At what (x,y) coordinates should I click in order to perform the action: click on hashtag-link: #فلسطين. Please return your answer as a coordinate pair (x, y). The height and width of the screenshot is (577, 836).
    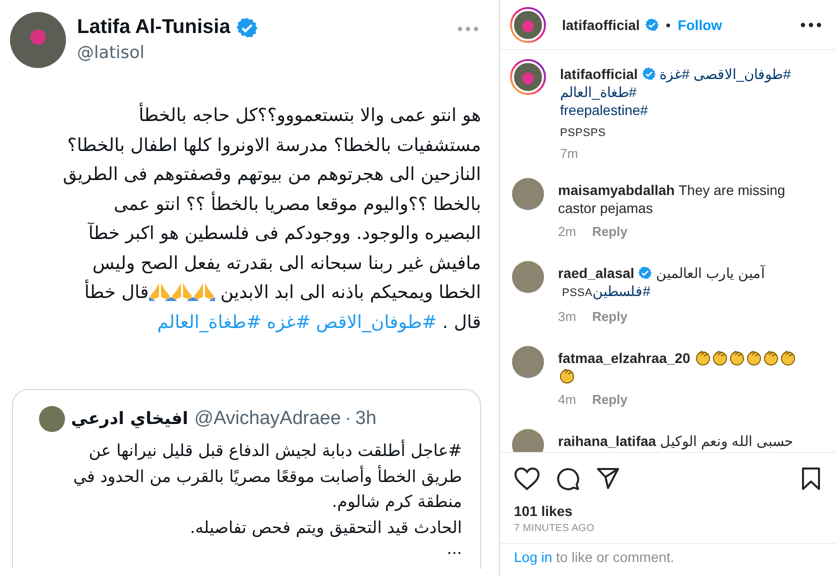
    Looking at the image, I should click on (621, 291).